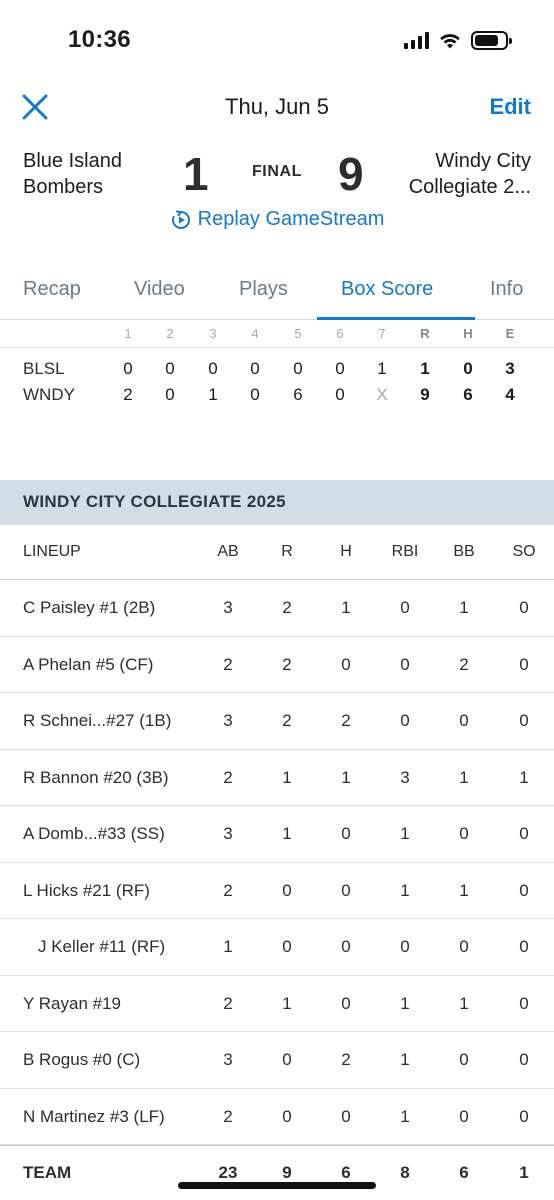 This screenshot has width=554, height=1200. What do you see at coordinates (277, 1060) in the screenshot?
I see `player-row: B Rogus #0 (C) 3 0 2 1 0 0` at bounding box center [277, 1060].